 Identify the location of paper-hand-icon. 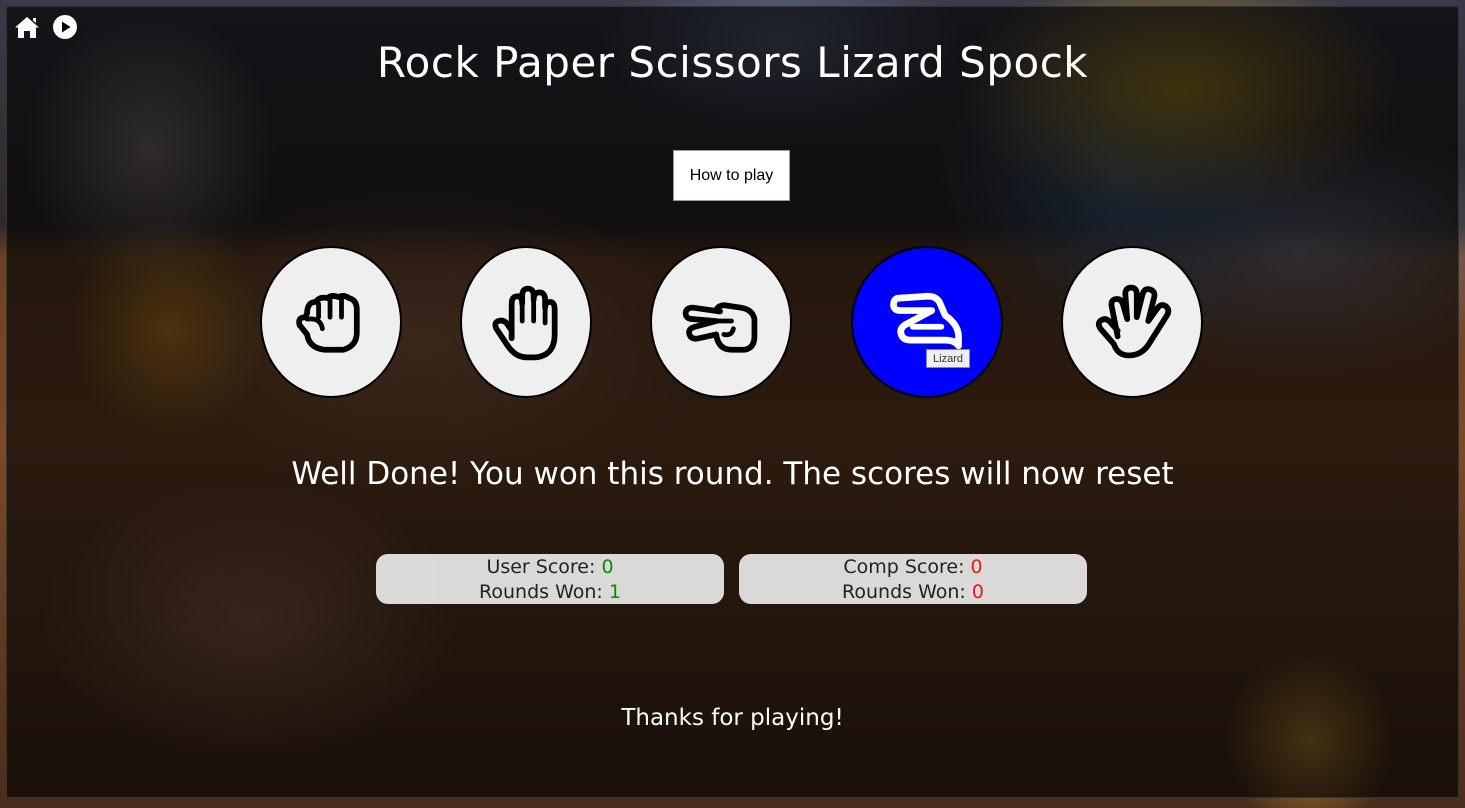
(525, 323).